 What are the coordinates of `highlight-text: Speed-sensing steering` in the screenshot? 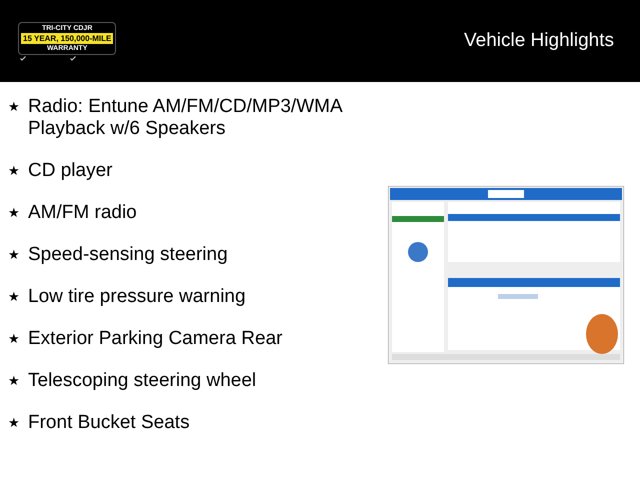 It's located at (128, 255).